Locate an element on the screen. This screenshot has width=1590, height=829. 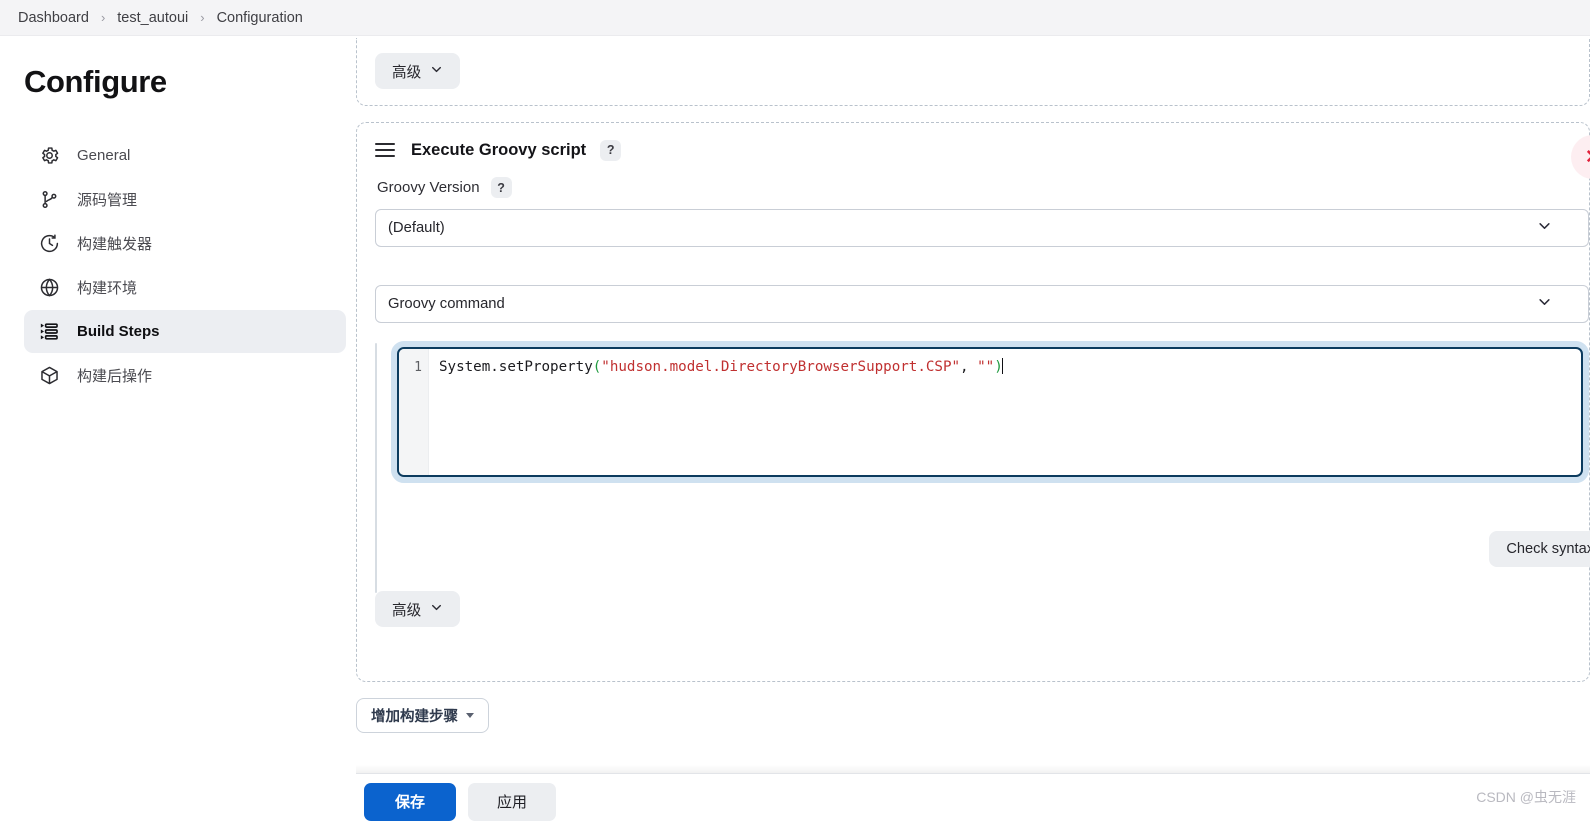
globe-icon is located at coordinates (49, 288).